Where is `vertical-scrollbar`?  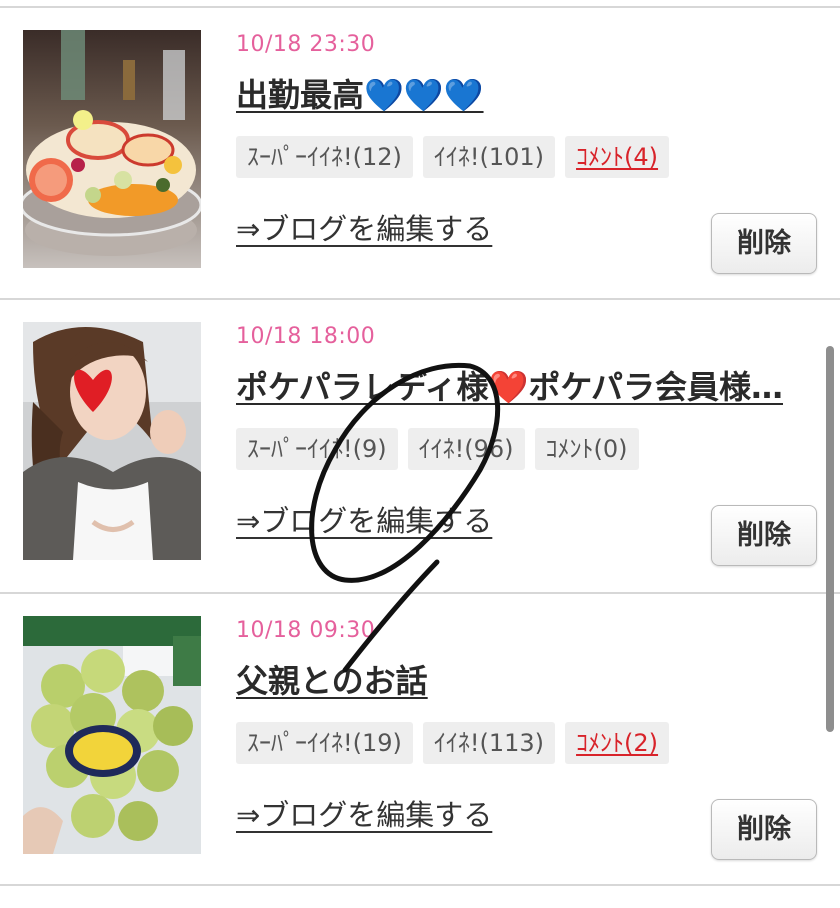 vertical-scrollbar is located at coordinates (830, 539).